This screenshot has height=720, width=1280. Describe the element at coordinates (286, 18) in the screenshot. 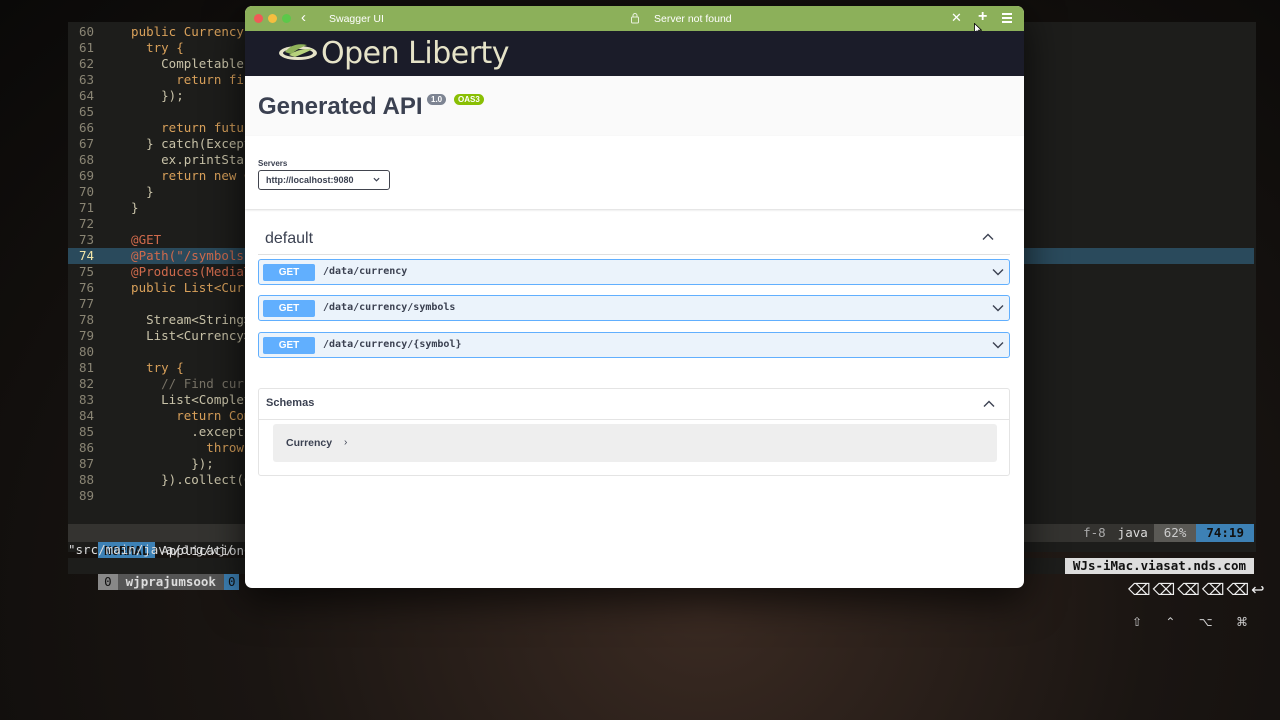

I see `zoom-window-button` at that location.